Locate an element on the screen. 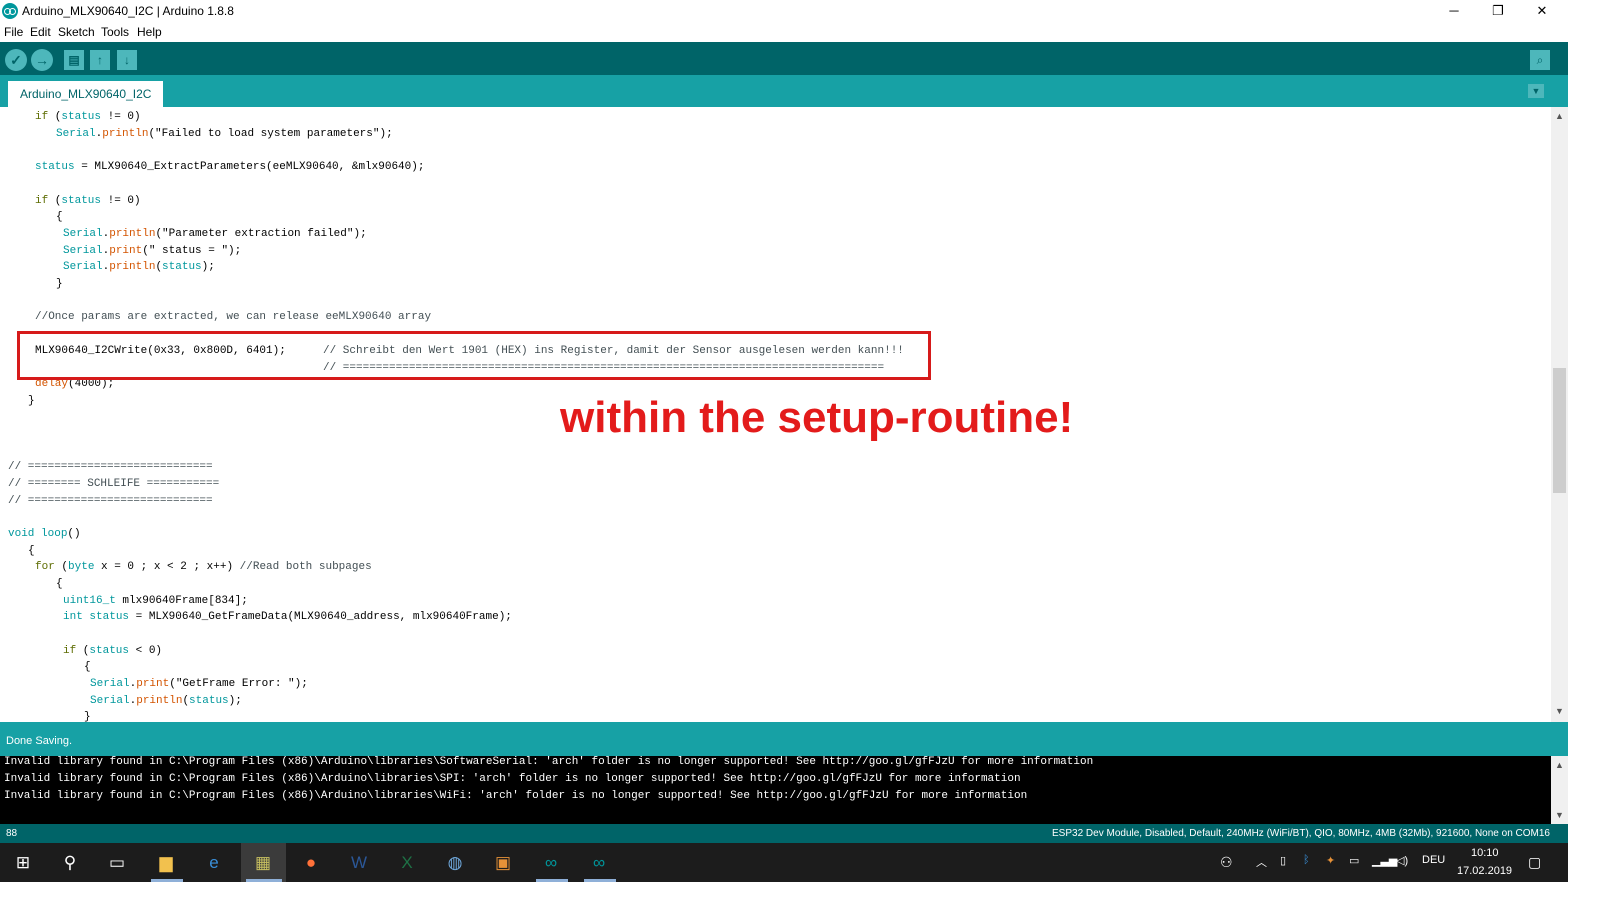 This screenshot has width=1600, height=900. console-scroll-up-icon: ▲ is located at coordinates (1559, 765).